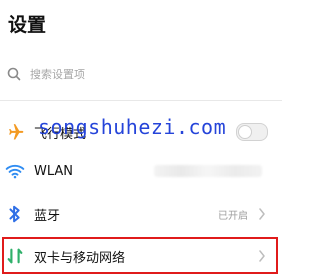  What do you see at coordinates (14, 74) in the screenshot?
I see `search-icon` at bounding box center [14, 74].